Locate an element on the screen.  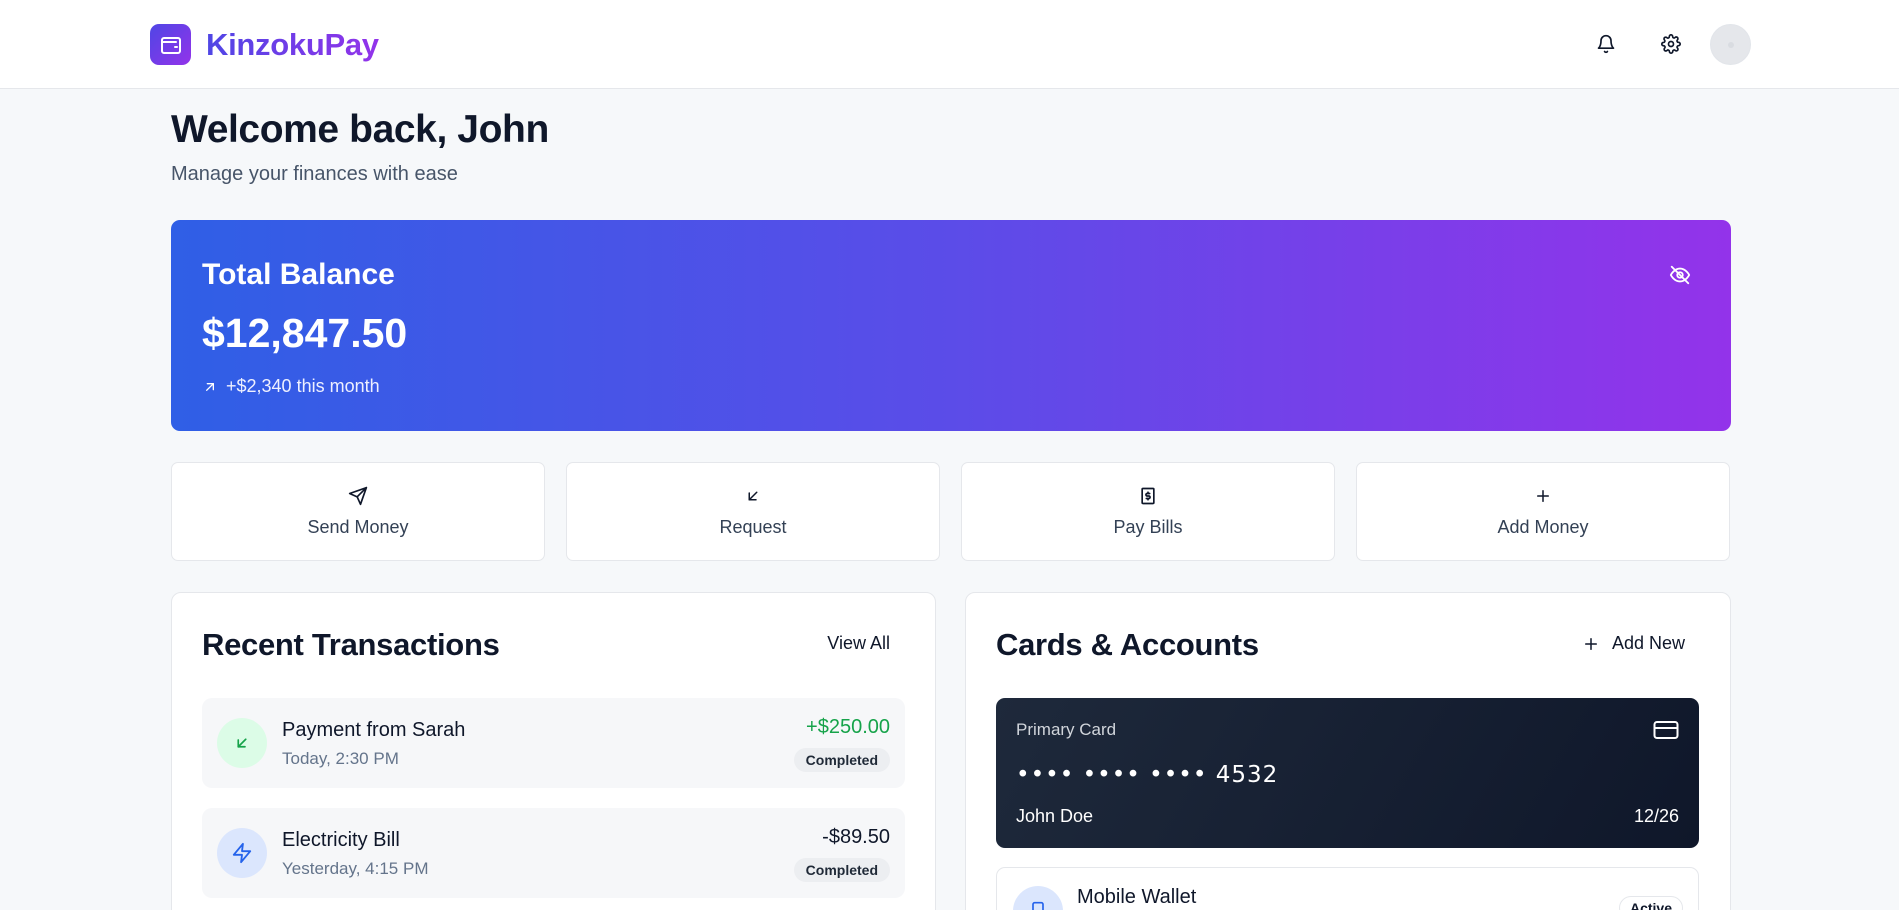
card-number-masked: •••• •••• •••• is located at coordinates (1112, 775).